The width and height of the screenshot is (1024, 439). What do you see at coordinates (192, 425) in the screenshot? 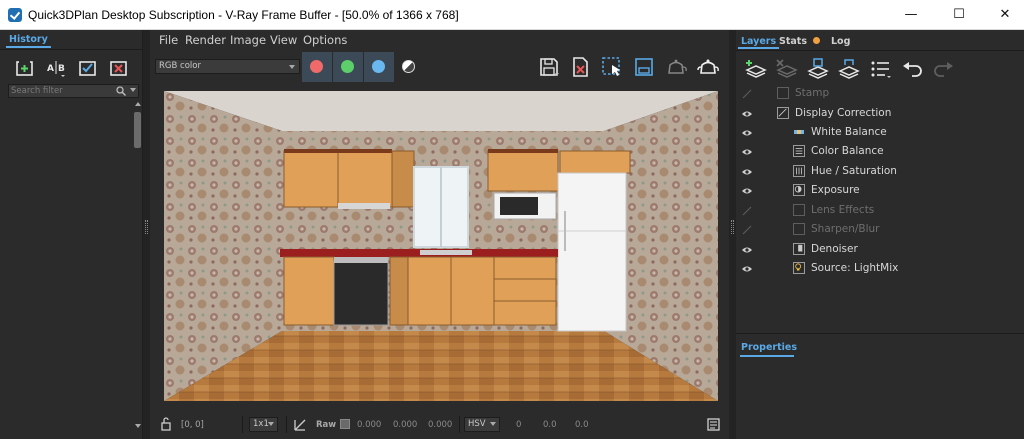
I see `pixel-coords: [0, 0]` at bounding box center [192, 425].